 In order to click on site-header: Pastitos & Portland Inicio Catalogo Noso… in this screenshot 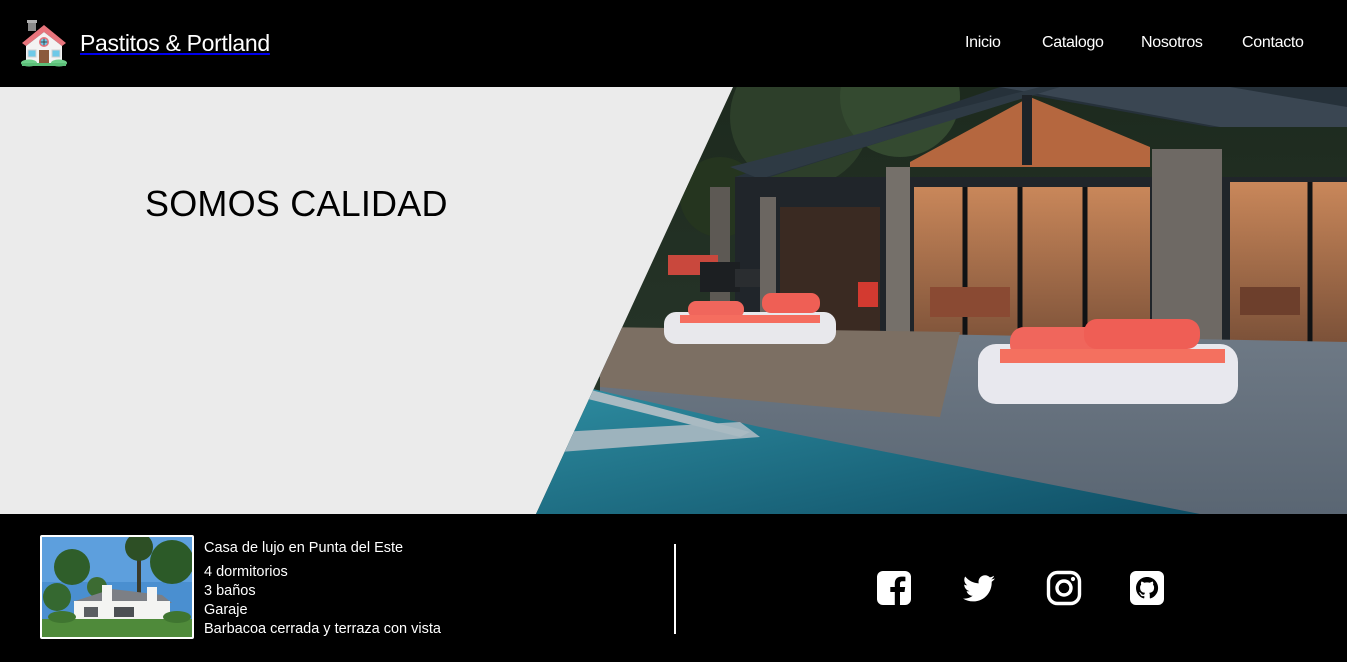, I will do `click(673, 43)`.